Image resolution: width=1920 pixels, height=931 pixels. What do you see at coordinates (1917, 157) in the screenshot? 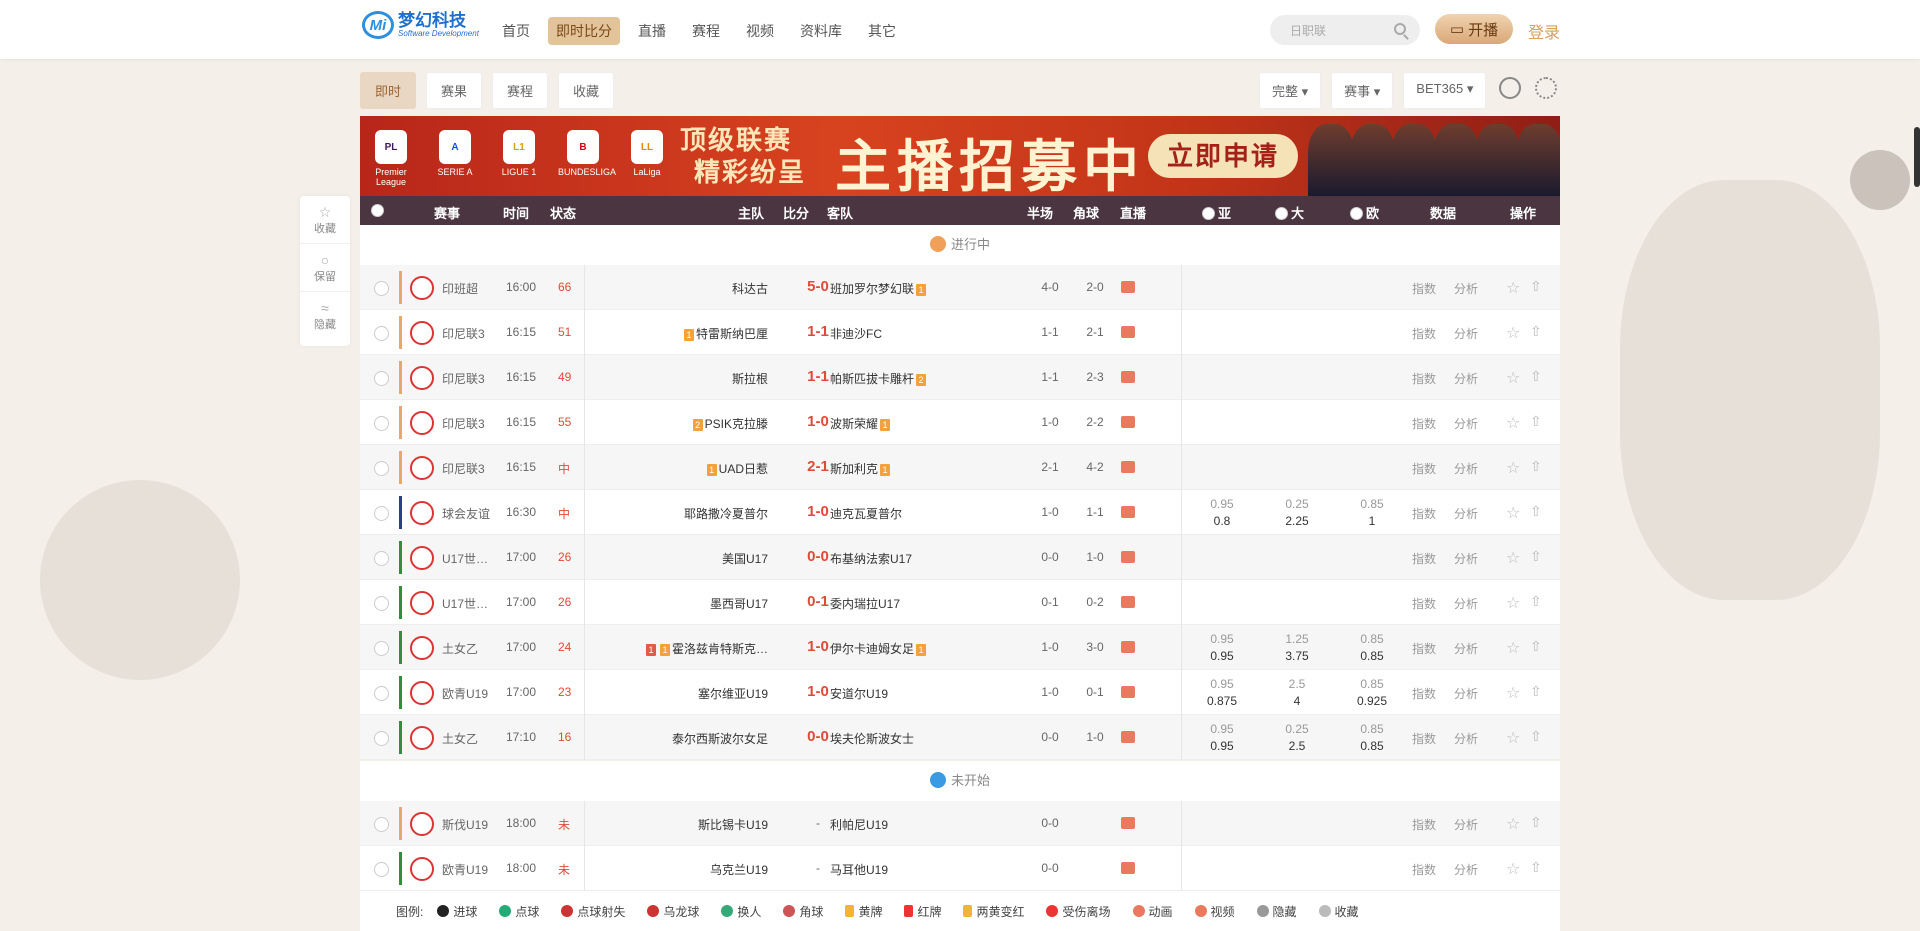
I see `scroll-indicator` at bounding box center [1917, 157].